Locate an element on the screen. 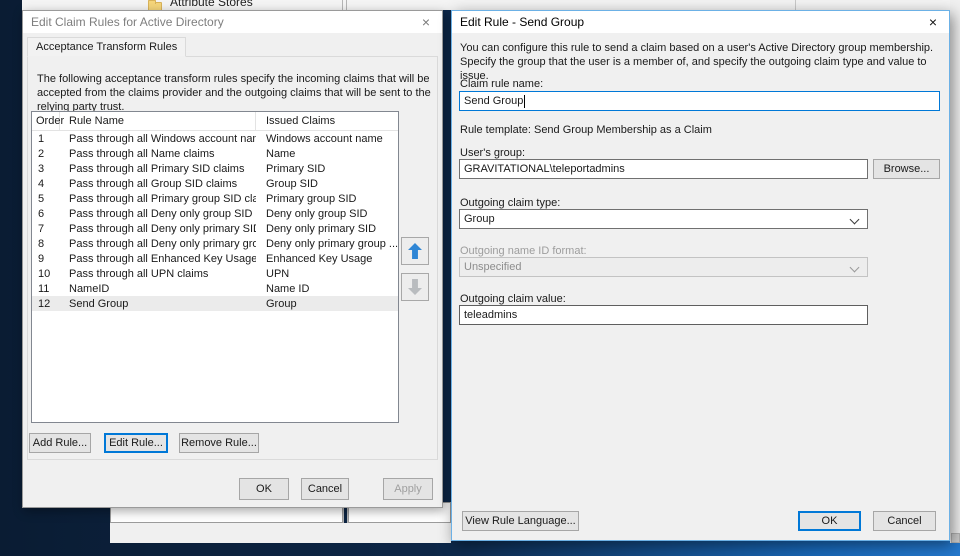  column-header-order: Order is located at coordinates (48, 121).